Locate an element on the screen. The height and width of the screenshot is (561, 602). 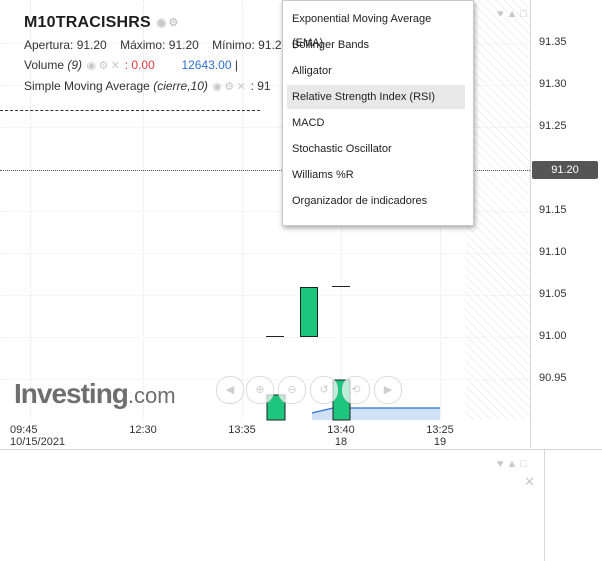
menu-item-rsi: Relative Strength Index (RSI) is located at coordinates (376, 97).